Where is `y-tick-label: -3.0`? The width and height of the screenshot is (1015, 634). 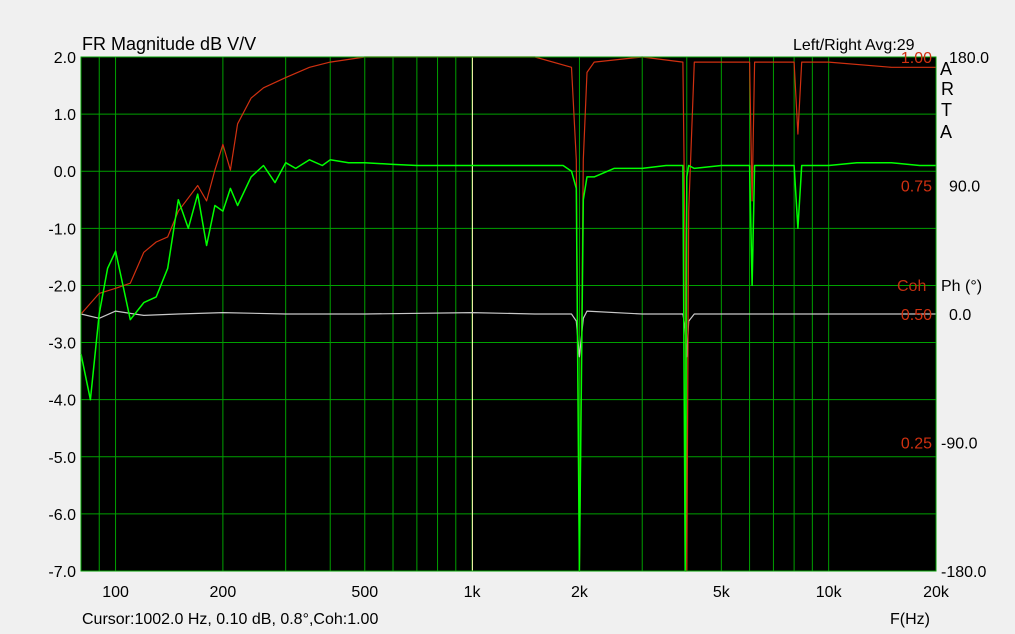
y-tick-label: -3.0 is located at coordinates (62, 344).